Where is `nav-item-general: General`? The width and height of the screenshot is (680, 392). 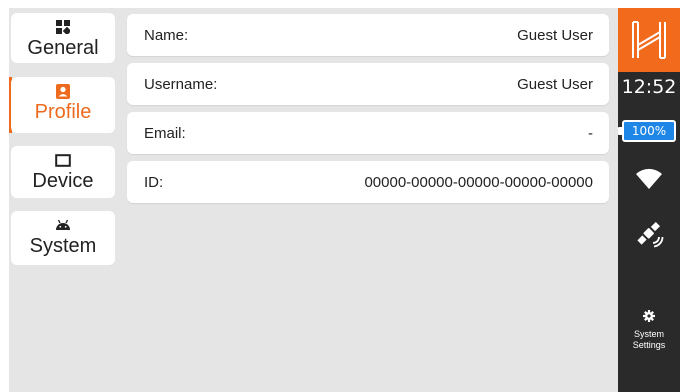
nav-item-general: General is located at coordinates (63, 38).